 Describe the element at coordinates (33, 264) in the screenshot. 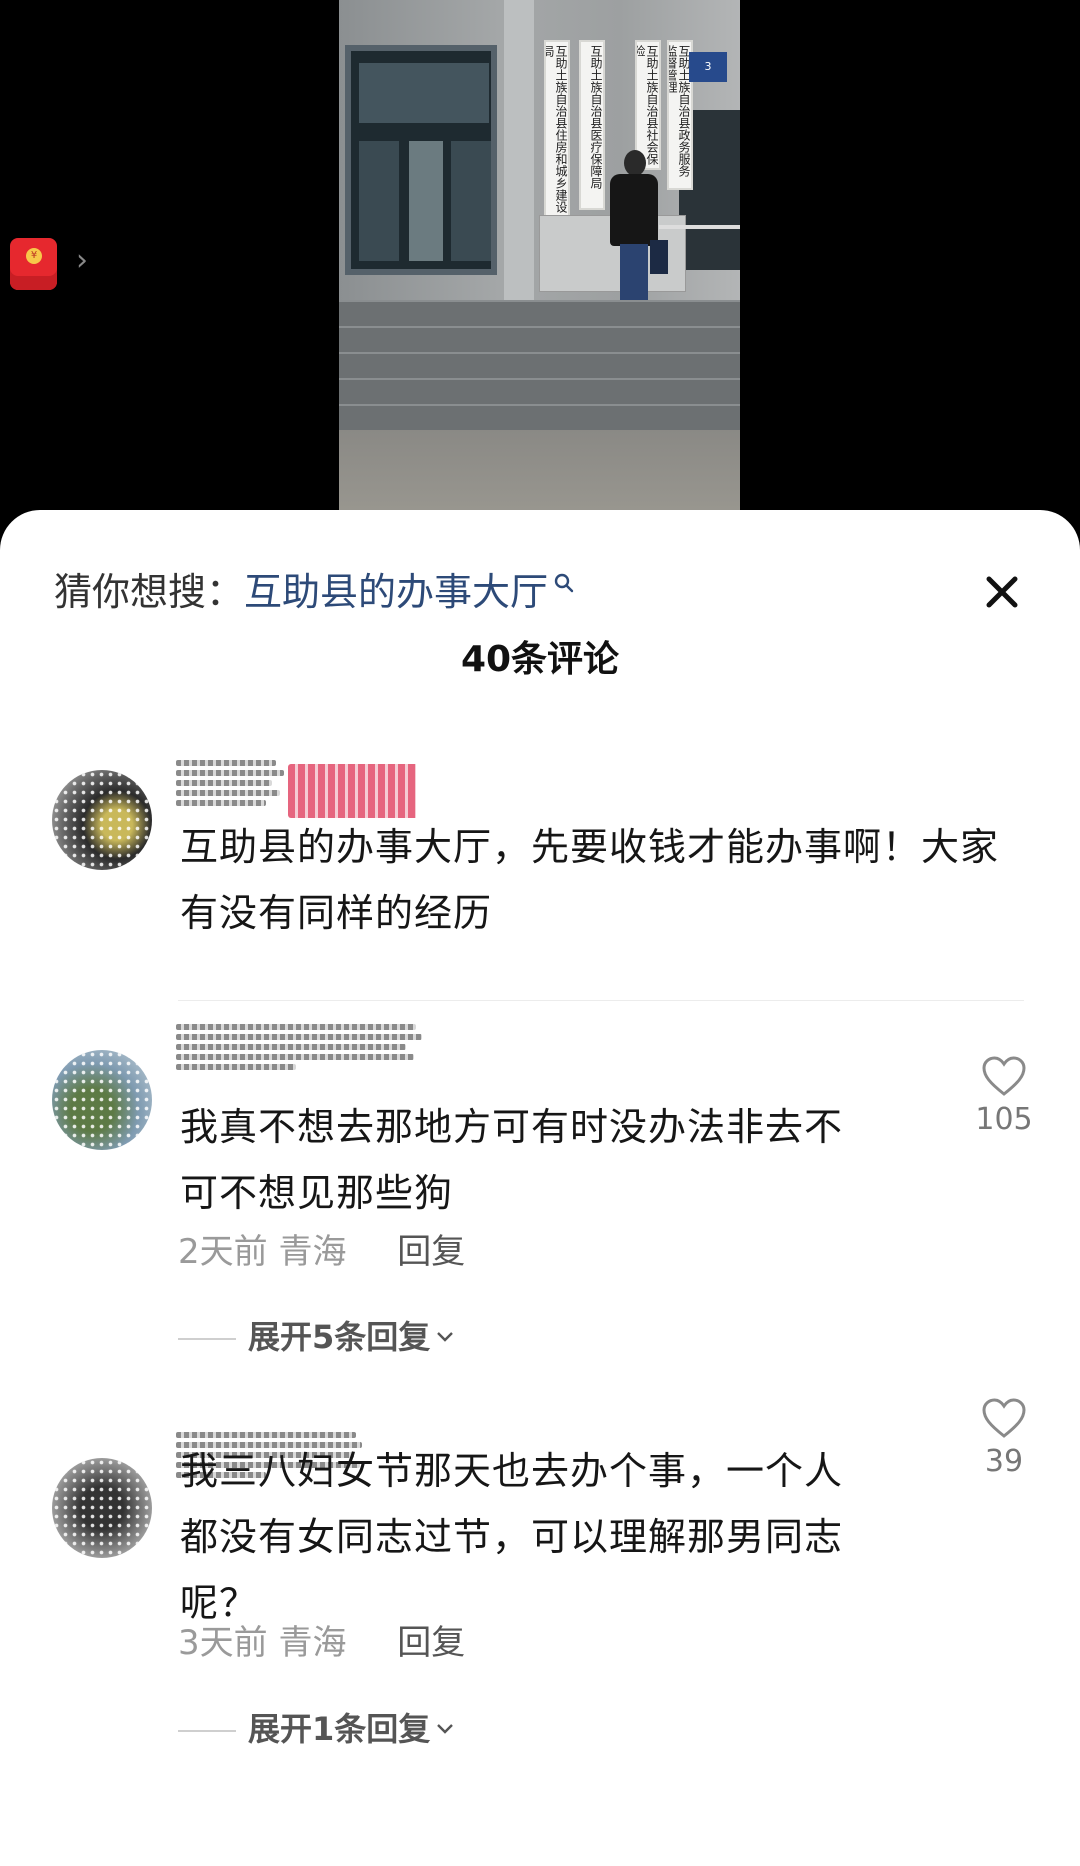

I see `red-envelope-icon: ¥` at that location.